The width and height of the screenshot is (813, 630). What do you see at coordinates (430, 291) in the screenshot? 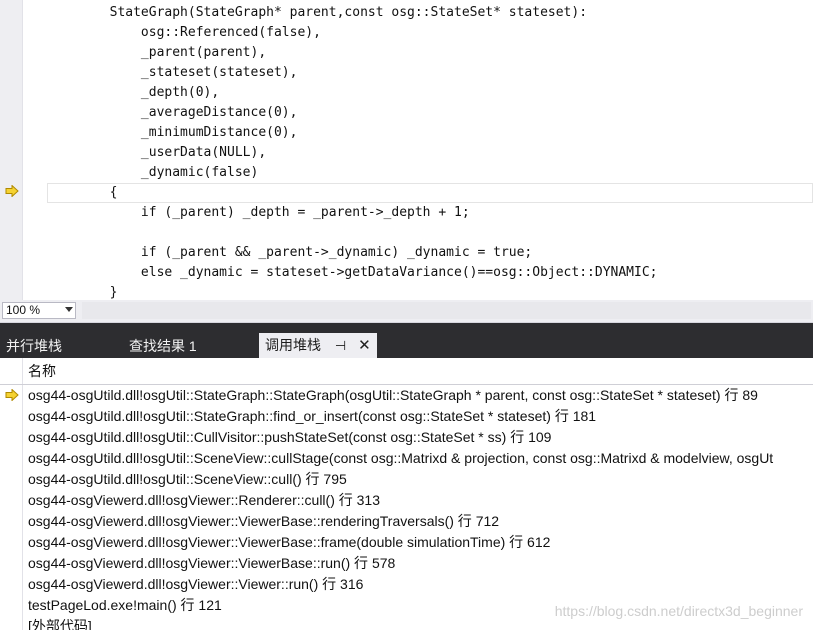
I see `code-line: }` at bounding box center [430, 291].